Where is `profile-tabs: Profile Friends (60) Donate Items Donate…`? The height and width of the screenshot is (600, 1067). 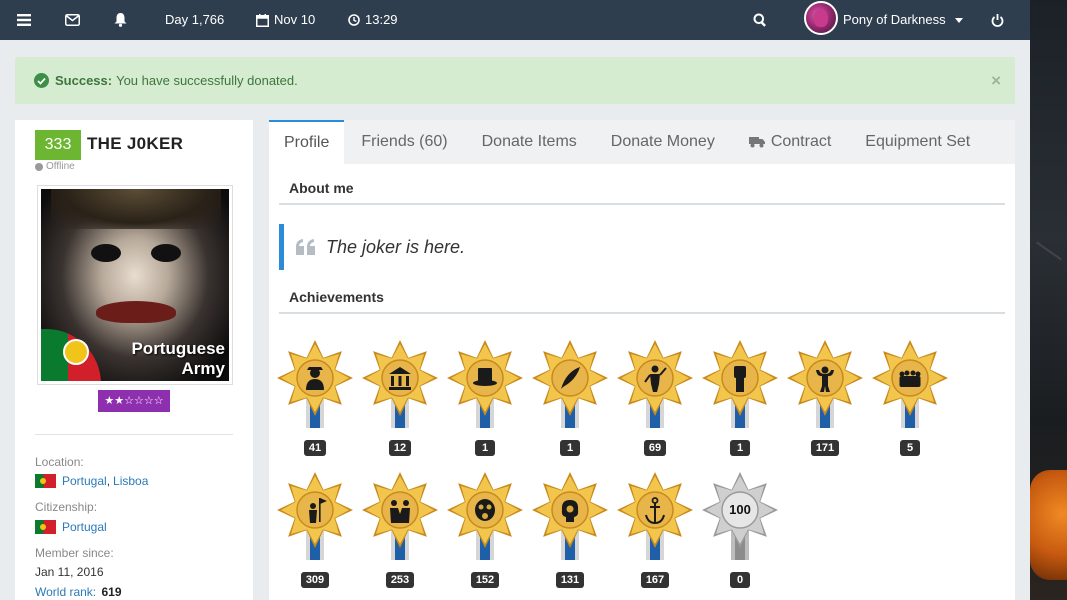
profile-tabs: Profile Friends (60) Donate Items Donate… is located at coordinates (642, 142).